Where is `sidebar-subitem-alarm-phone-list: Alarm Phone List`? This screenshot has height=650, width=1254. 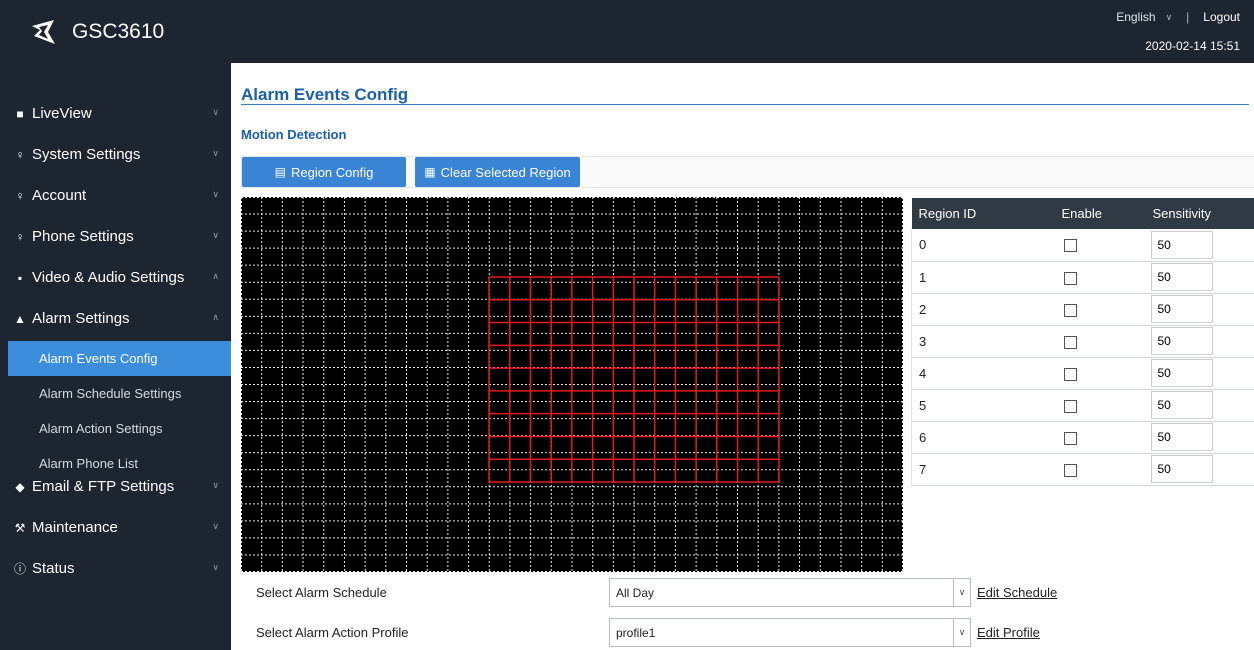 sidebar-subitem-alarm-phone-list: Alarm Phone List is located at coordinates (119, 463).